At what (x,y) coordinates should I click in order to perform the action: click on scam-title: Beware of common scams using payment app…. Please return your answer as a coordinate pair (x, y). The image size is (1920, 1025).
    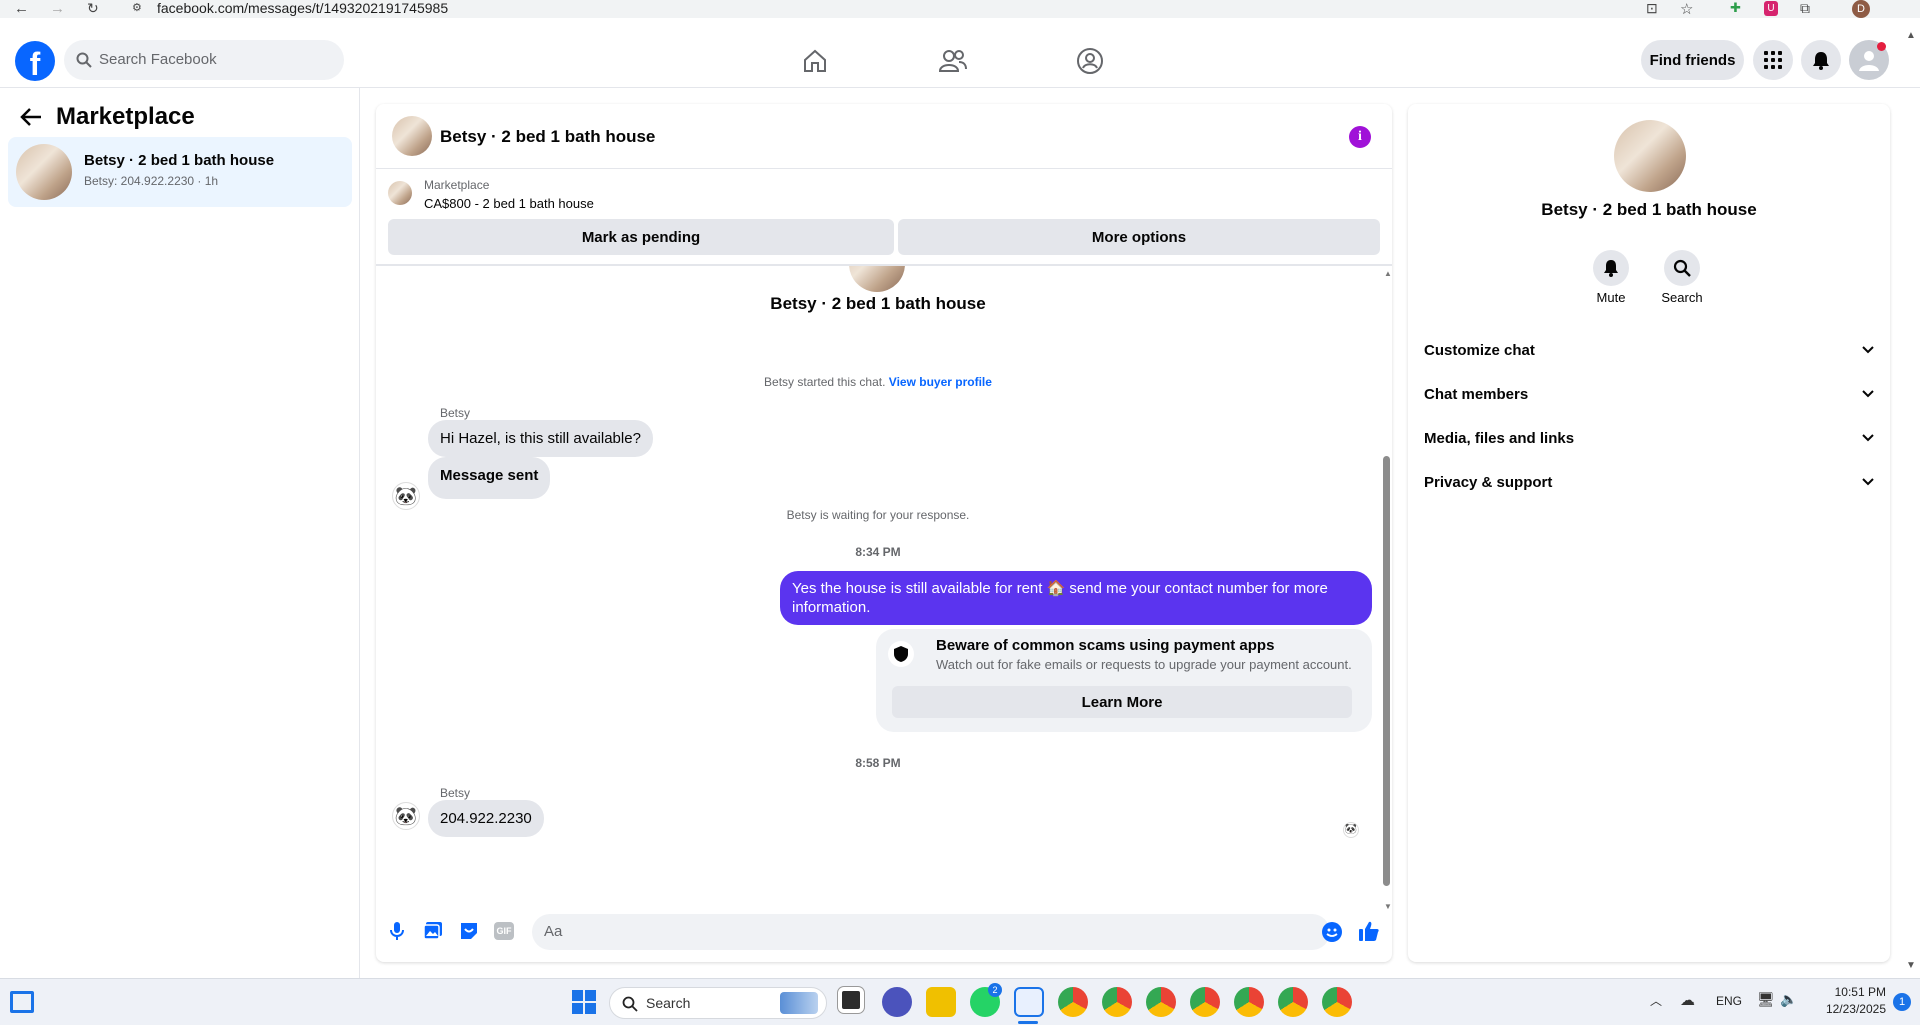
    Looking at the image, I should click on (1105, 645).